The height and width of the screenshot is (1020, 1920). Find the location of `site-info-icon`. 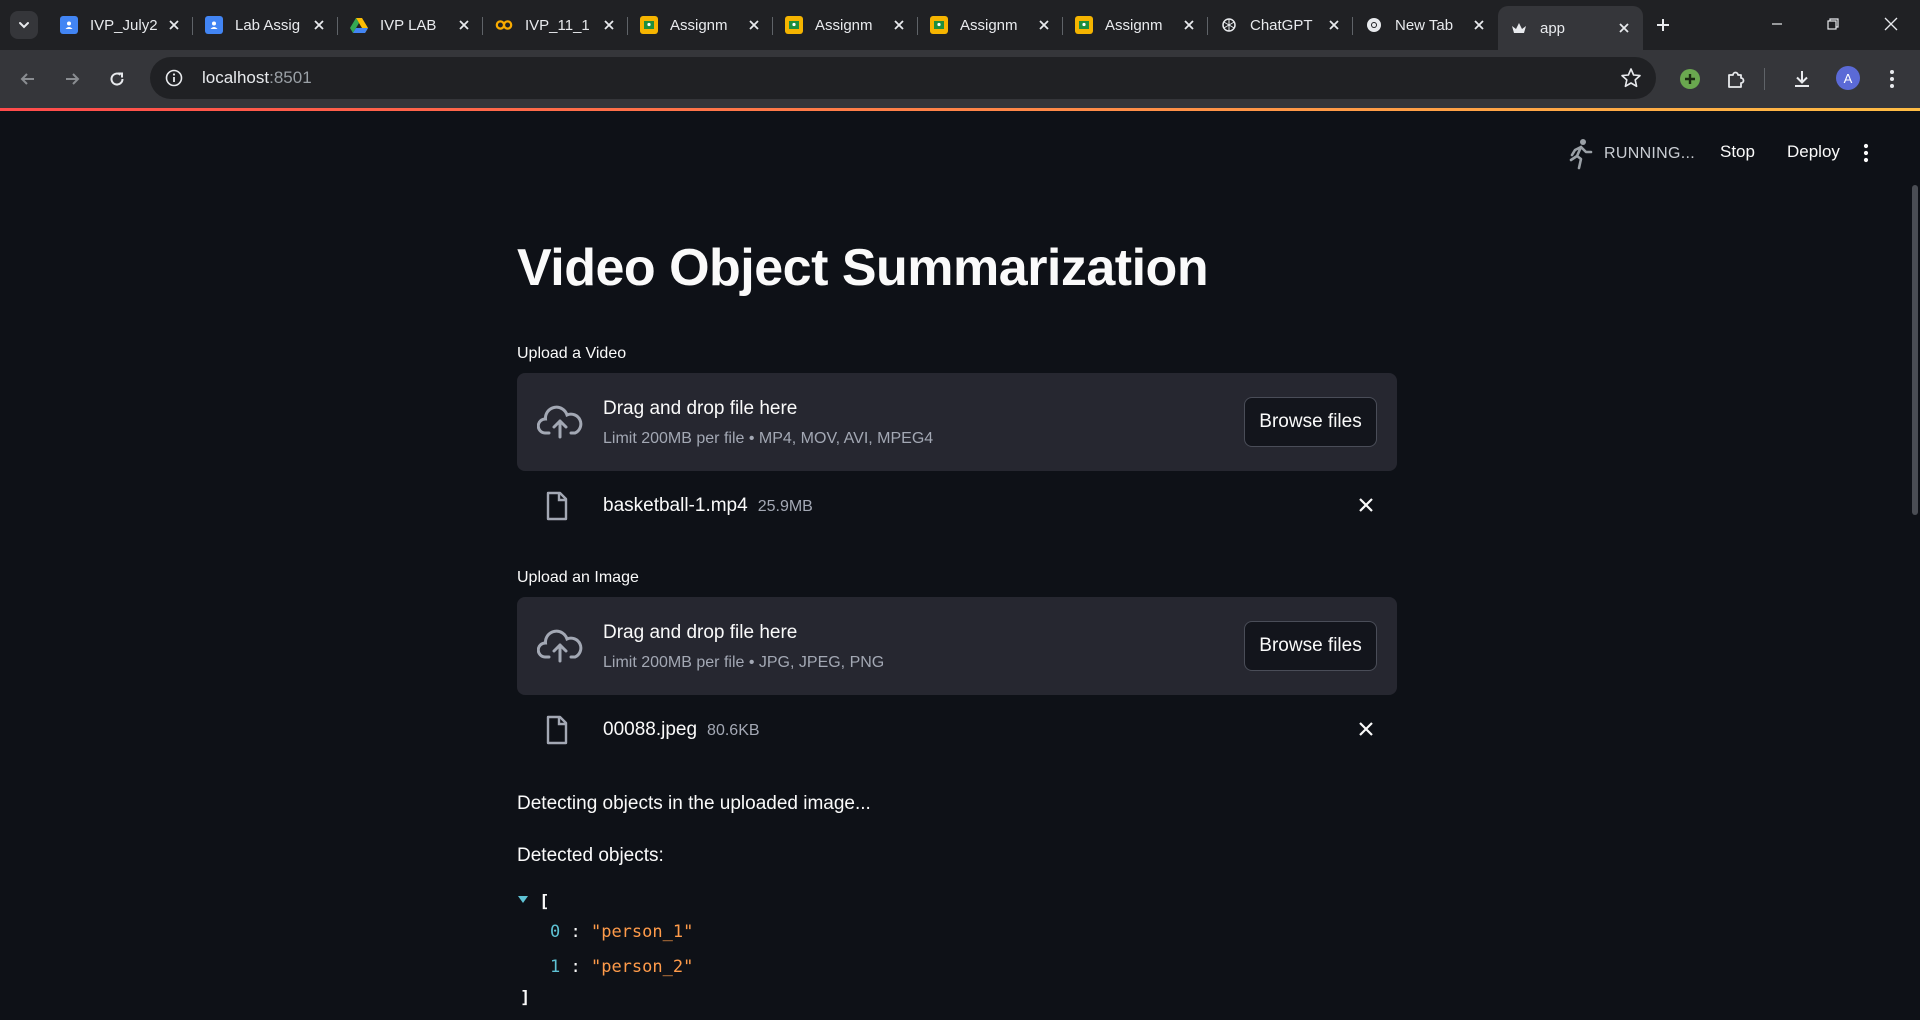

site-info-icon is located at coordinates (174, 78).